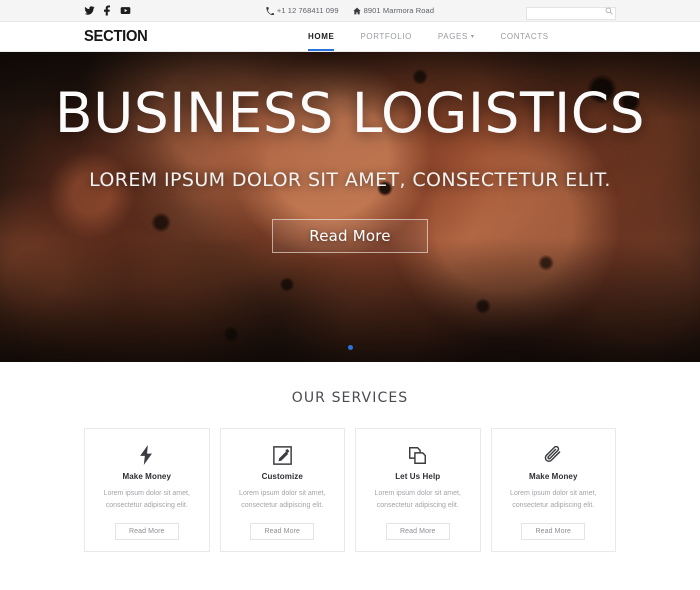  I want to click on nav-item-home: HOME, so click(321, 36).